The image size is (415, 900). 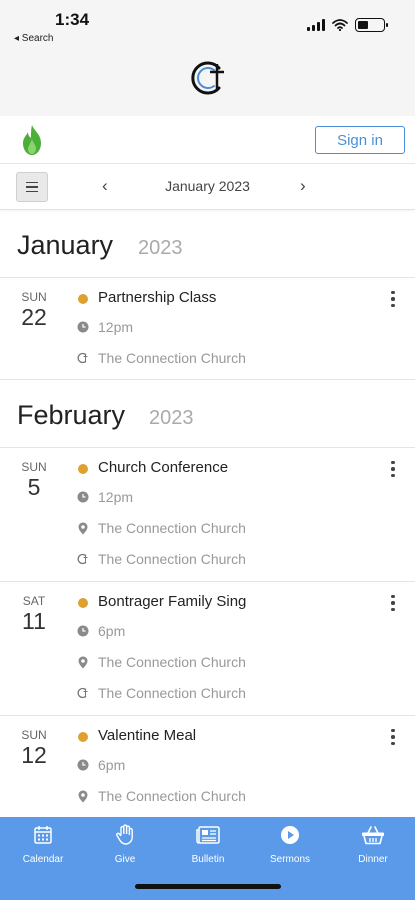 I want to click on month-name: January, so click(x=65, y=245).